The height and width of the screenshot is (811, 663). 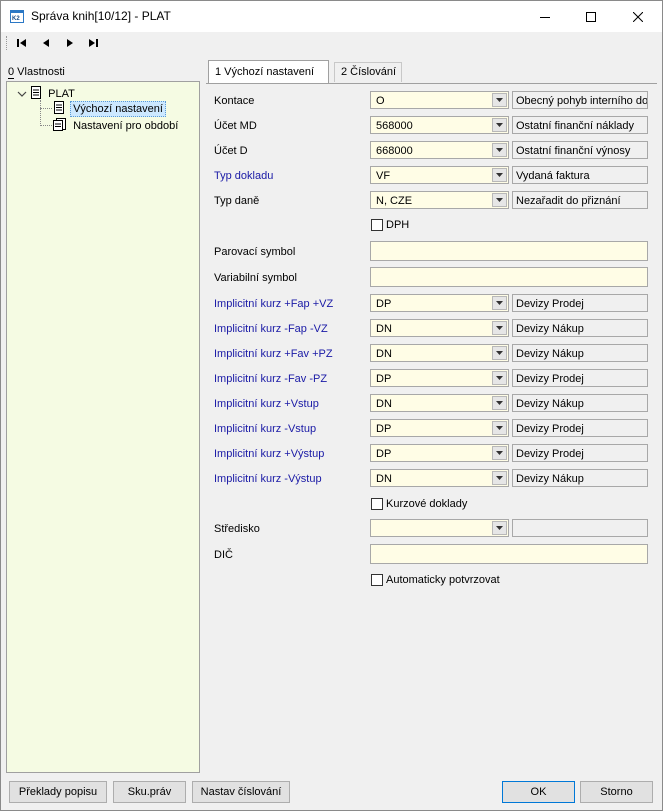 I want to click on maximize-icon, so click(x=591, y=16).